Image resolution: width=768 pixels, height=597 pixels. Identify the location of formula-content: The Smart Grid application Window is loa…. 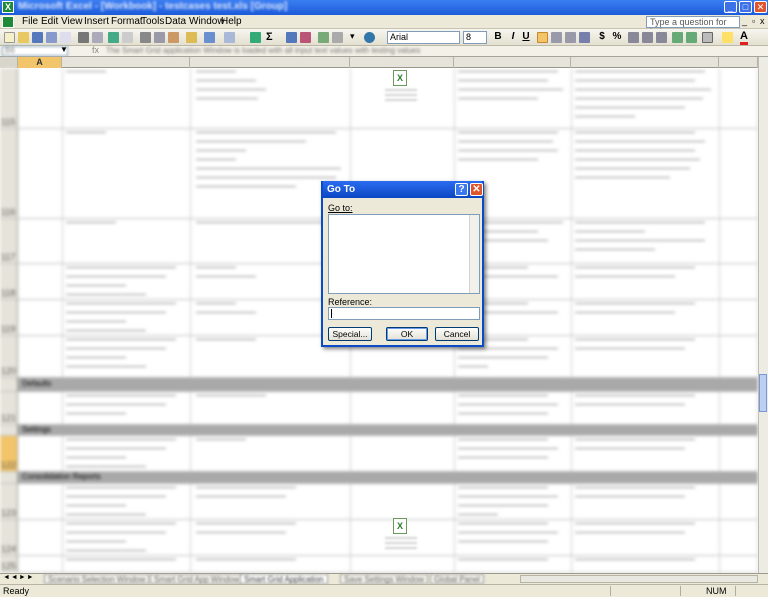
(263, 50).